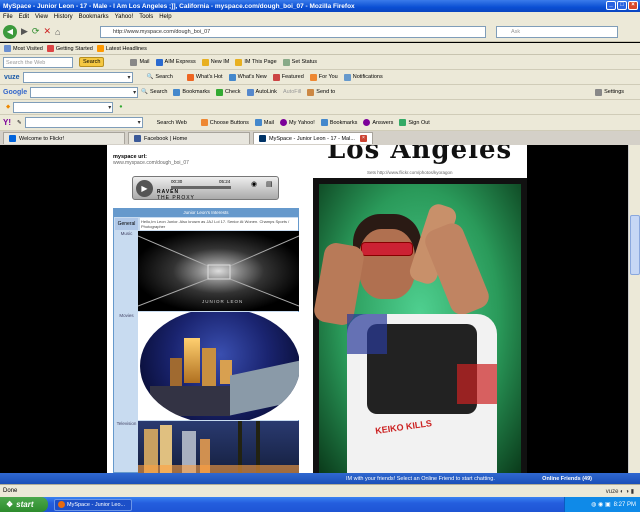  Describe the element at coordinates (264, 122) in the screenshot. I see `yahoo-mail-button: Mail` at that location.